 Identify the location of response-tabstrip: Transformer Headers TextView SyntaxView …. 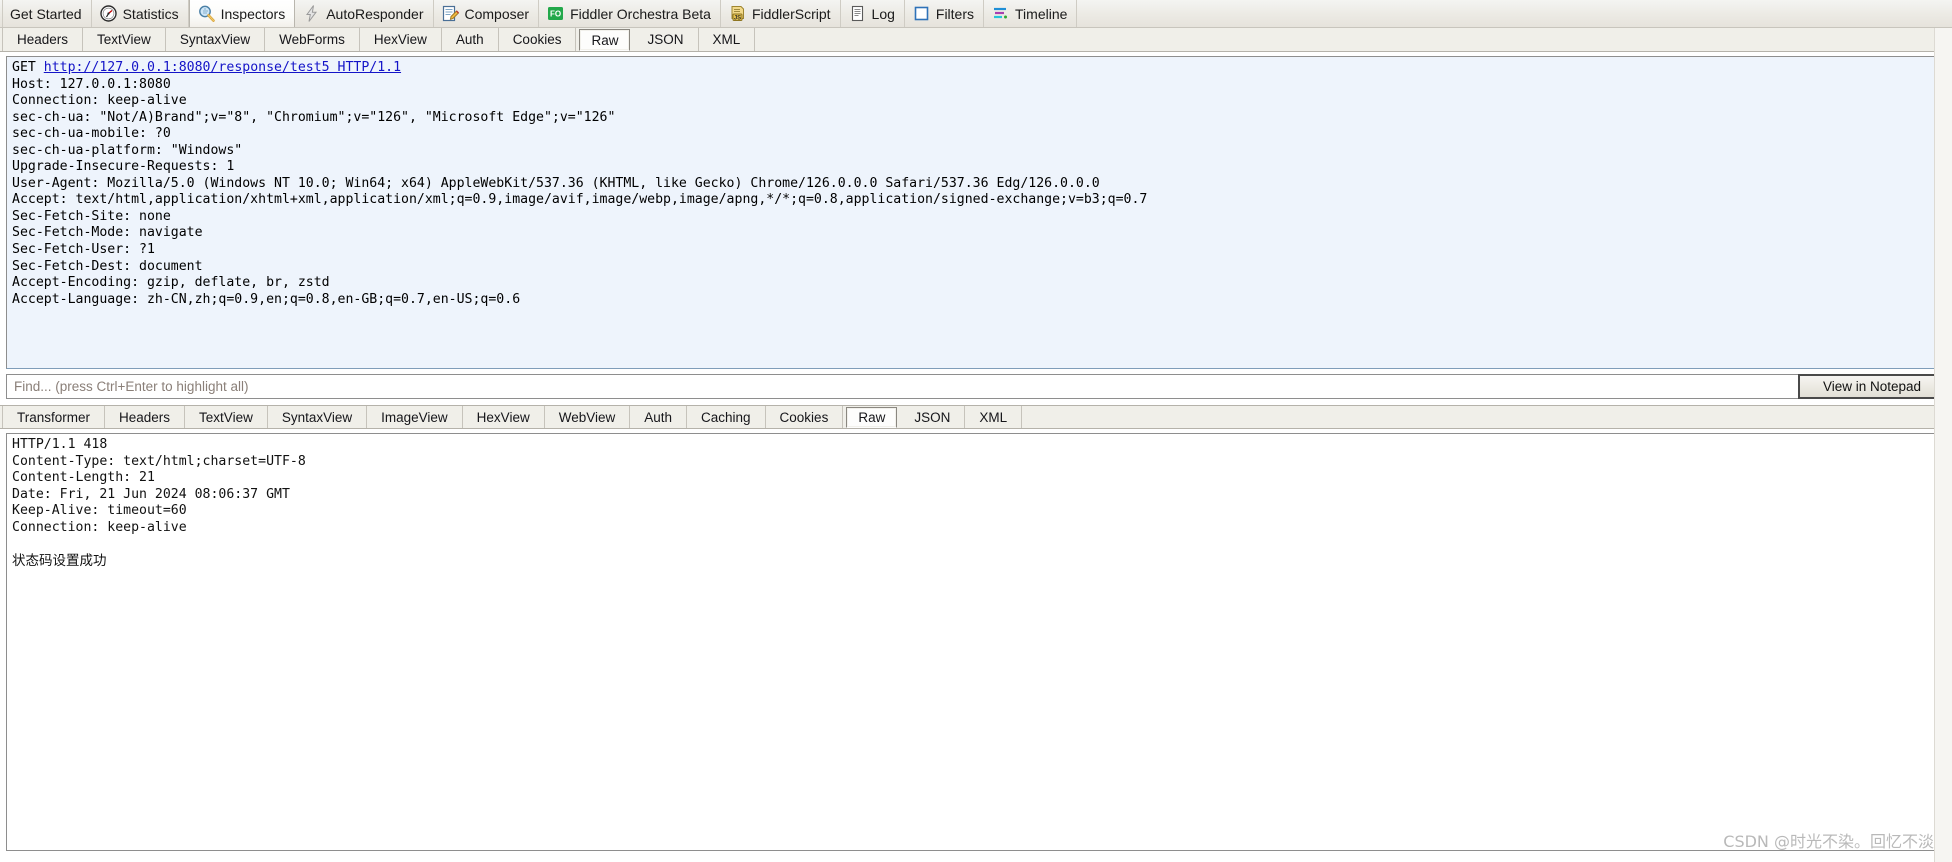
(976, 417).